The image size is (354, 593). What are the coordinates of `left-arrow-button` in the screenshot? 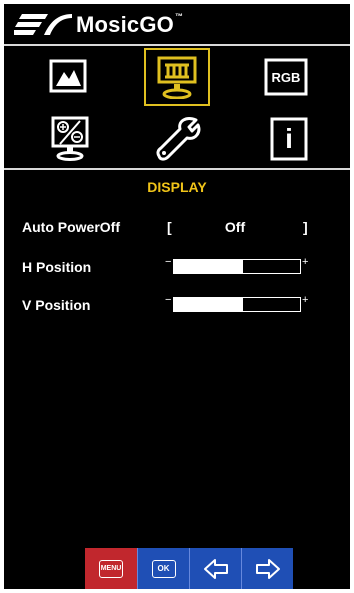 It's located at (215, 568).